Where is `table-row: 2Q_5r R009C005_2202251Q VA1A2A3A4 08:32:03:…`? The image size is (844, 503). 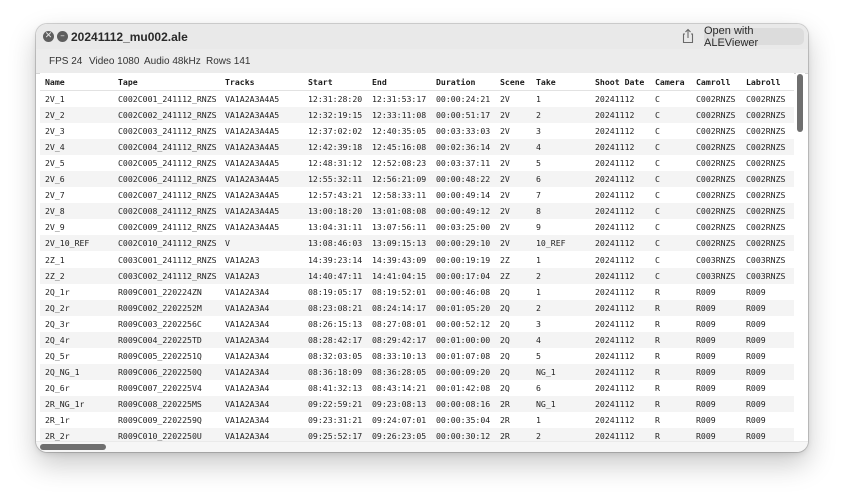
table-row: 2Q_5r R009C005_2202251Q VA1A2A3A4 08:32:03:… is located at coordinates (417, 356).